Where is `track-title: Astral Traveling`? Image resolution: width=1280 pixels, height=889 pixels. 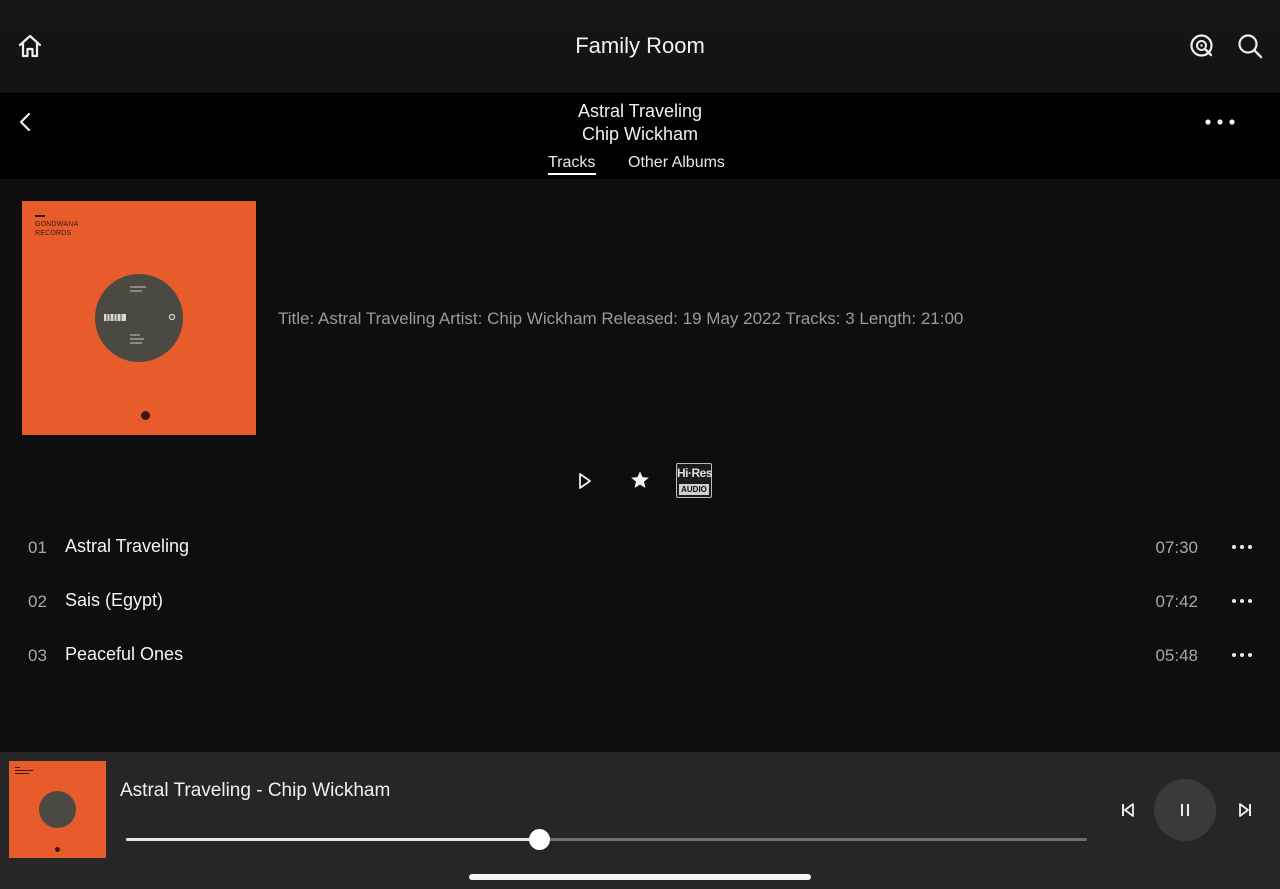
track-title: Astral Traveling is located at coordinates (127, 546).